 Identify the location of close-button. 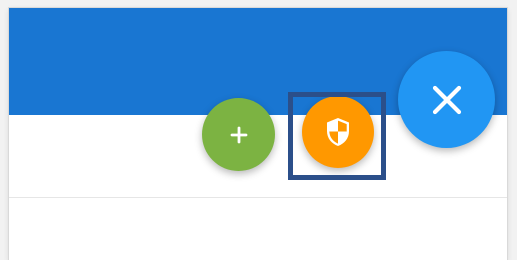
(446, 99).